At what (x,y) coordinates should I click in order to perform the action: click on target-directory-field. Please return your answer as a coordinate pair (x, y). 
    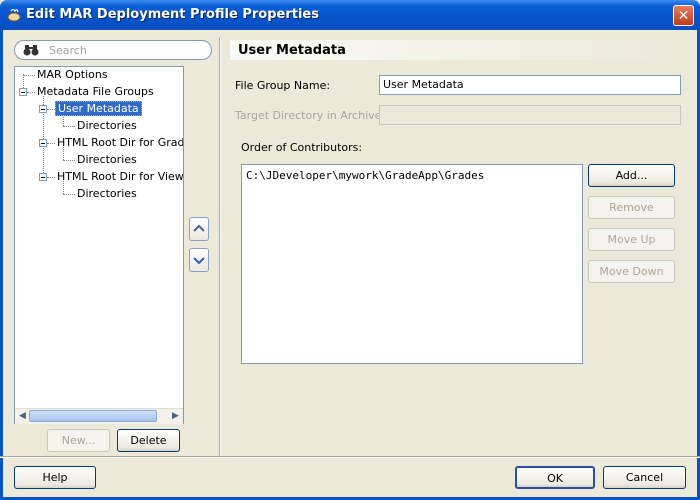
    Looking at the image, I should click on (530, 115).